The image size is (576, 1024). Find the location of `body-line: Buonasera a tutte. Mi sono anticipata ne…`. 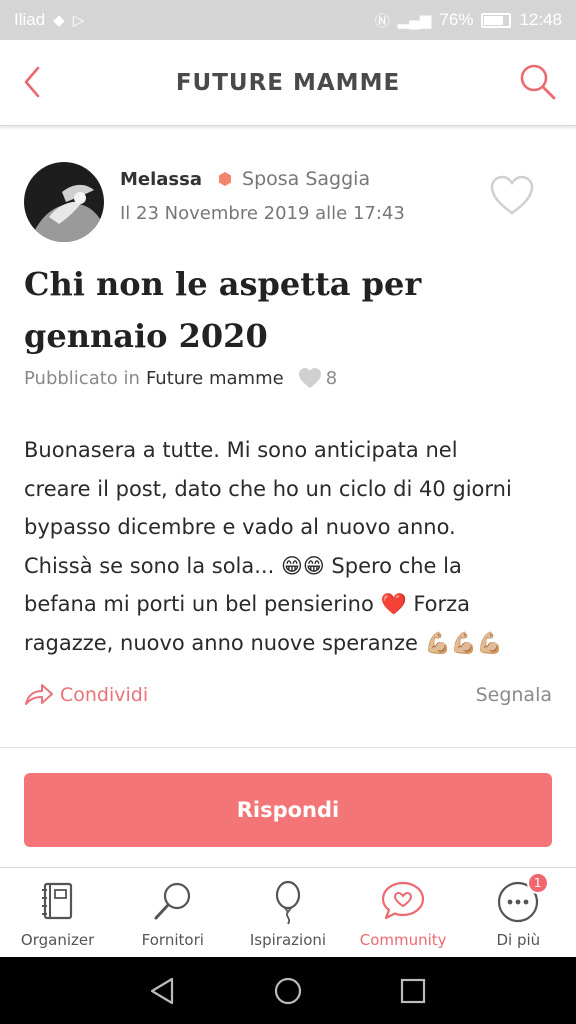

body-line: Buonasera a tutte. Mi sono anticipata ne… is located at coordinates (241, 450).